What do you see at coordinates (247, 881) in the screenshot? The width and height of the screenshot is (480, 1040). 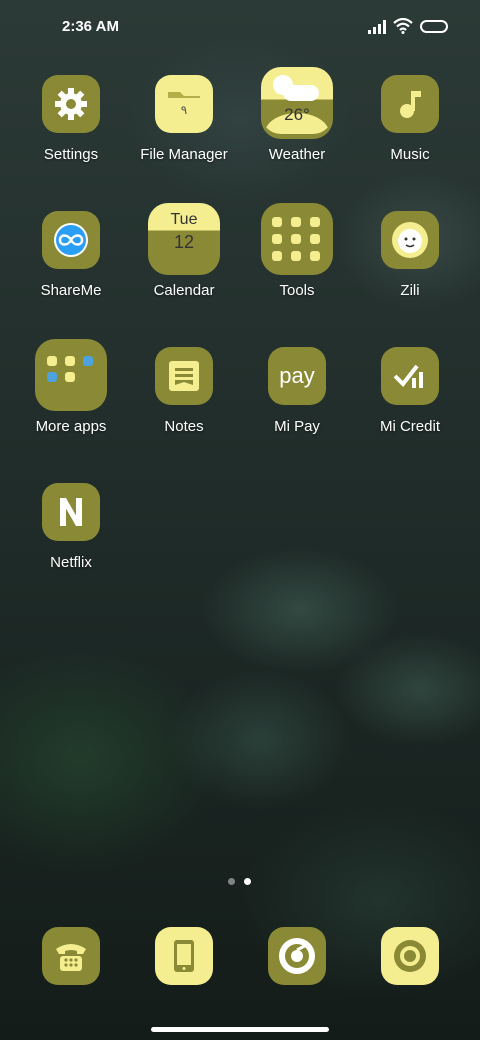 I see `page-dot-active` at bounding box center [247, 881].